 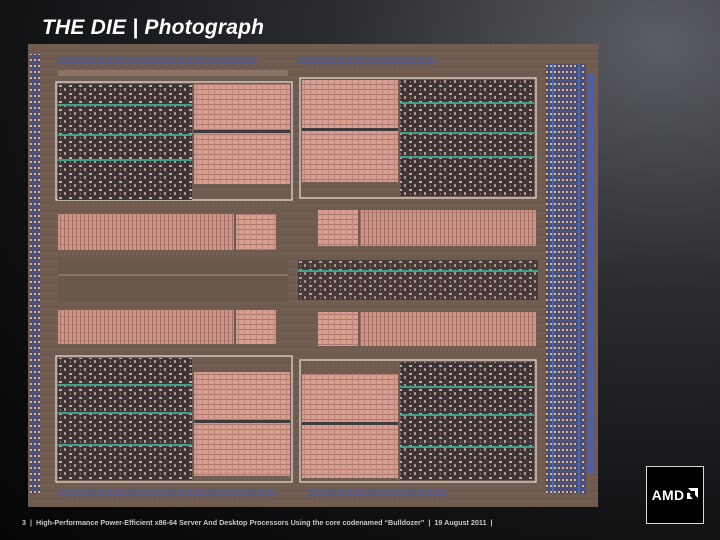 I want to click on amd-logo: AMD, so click(x=675, y=495).